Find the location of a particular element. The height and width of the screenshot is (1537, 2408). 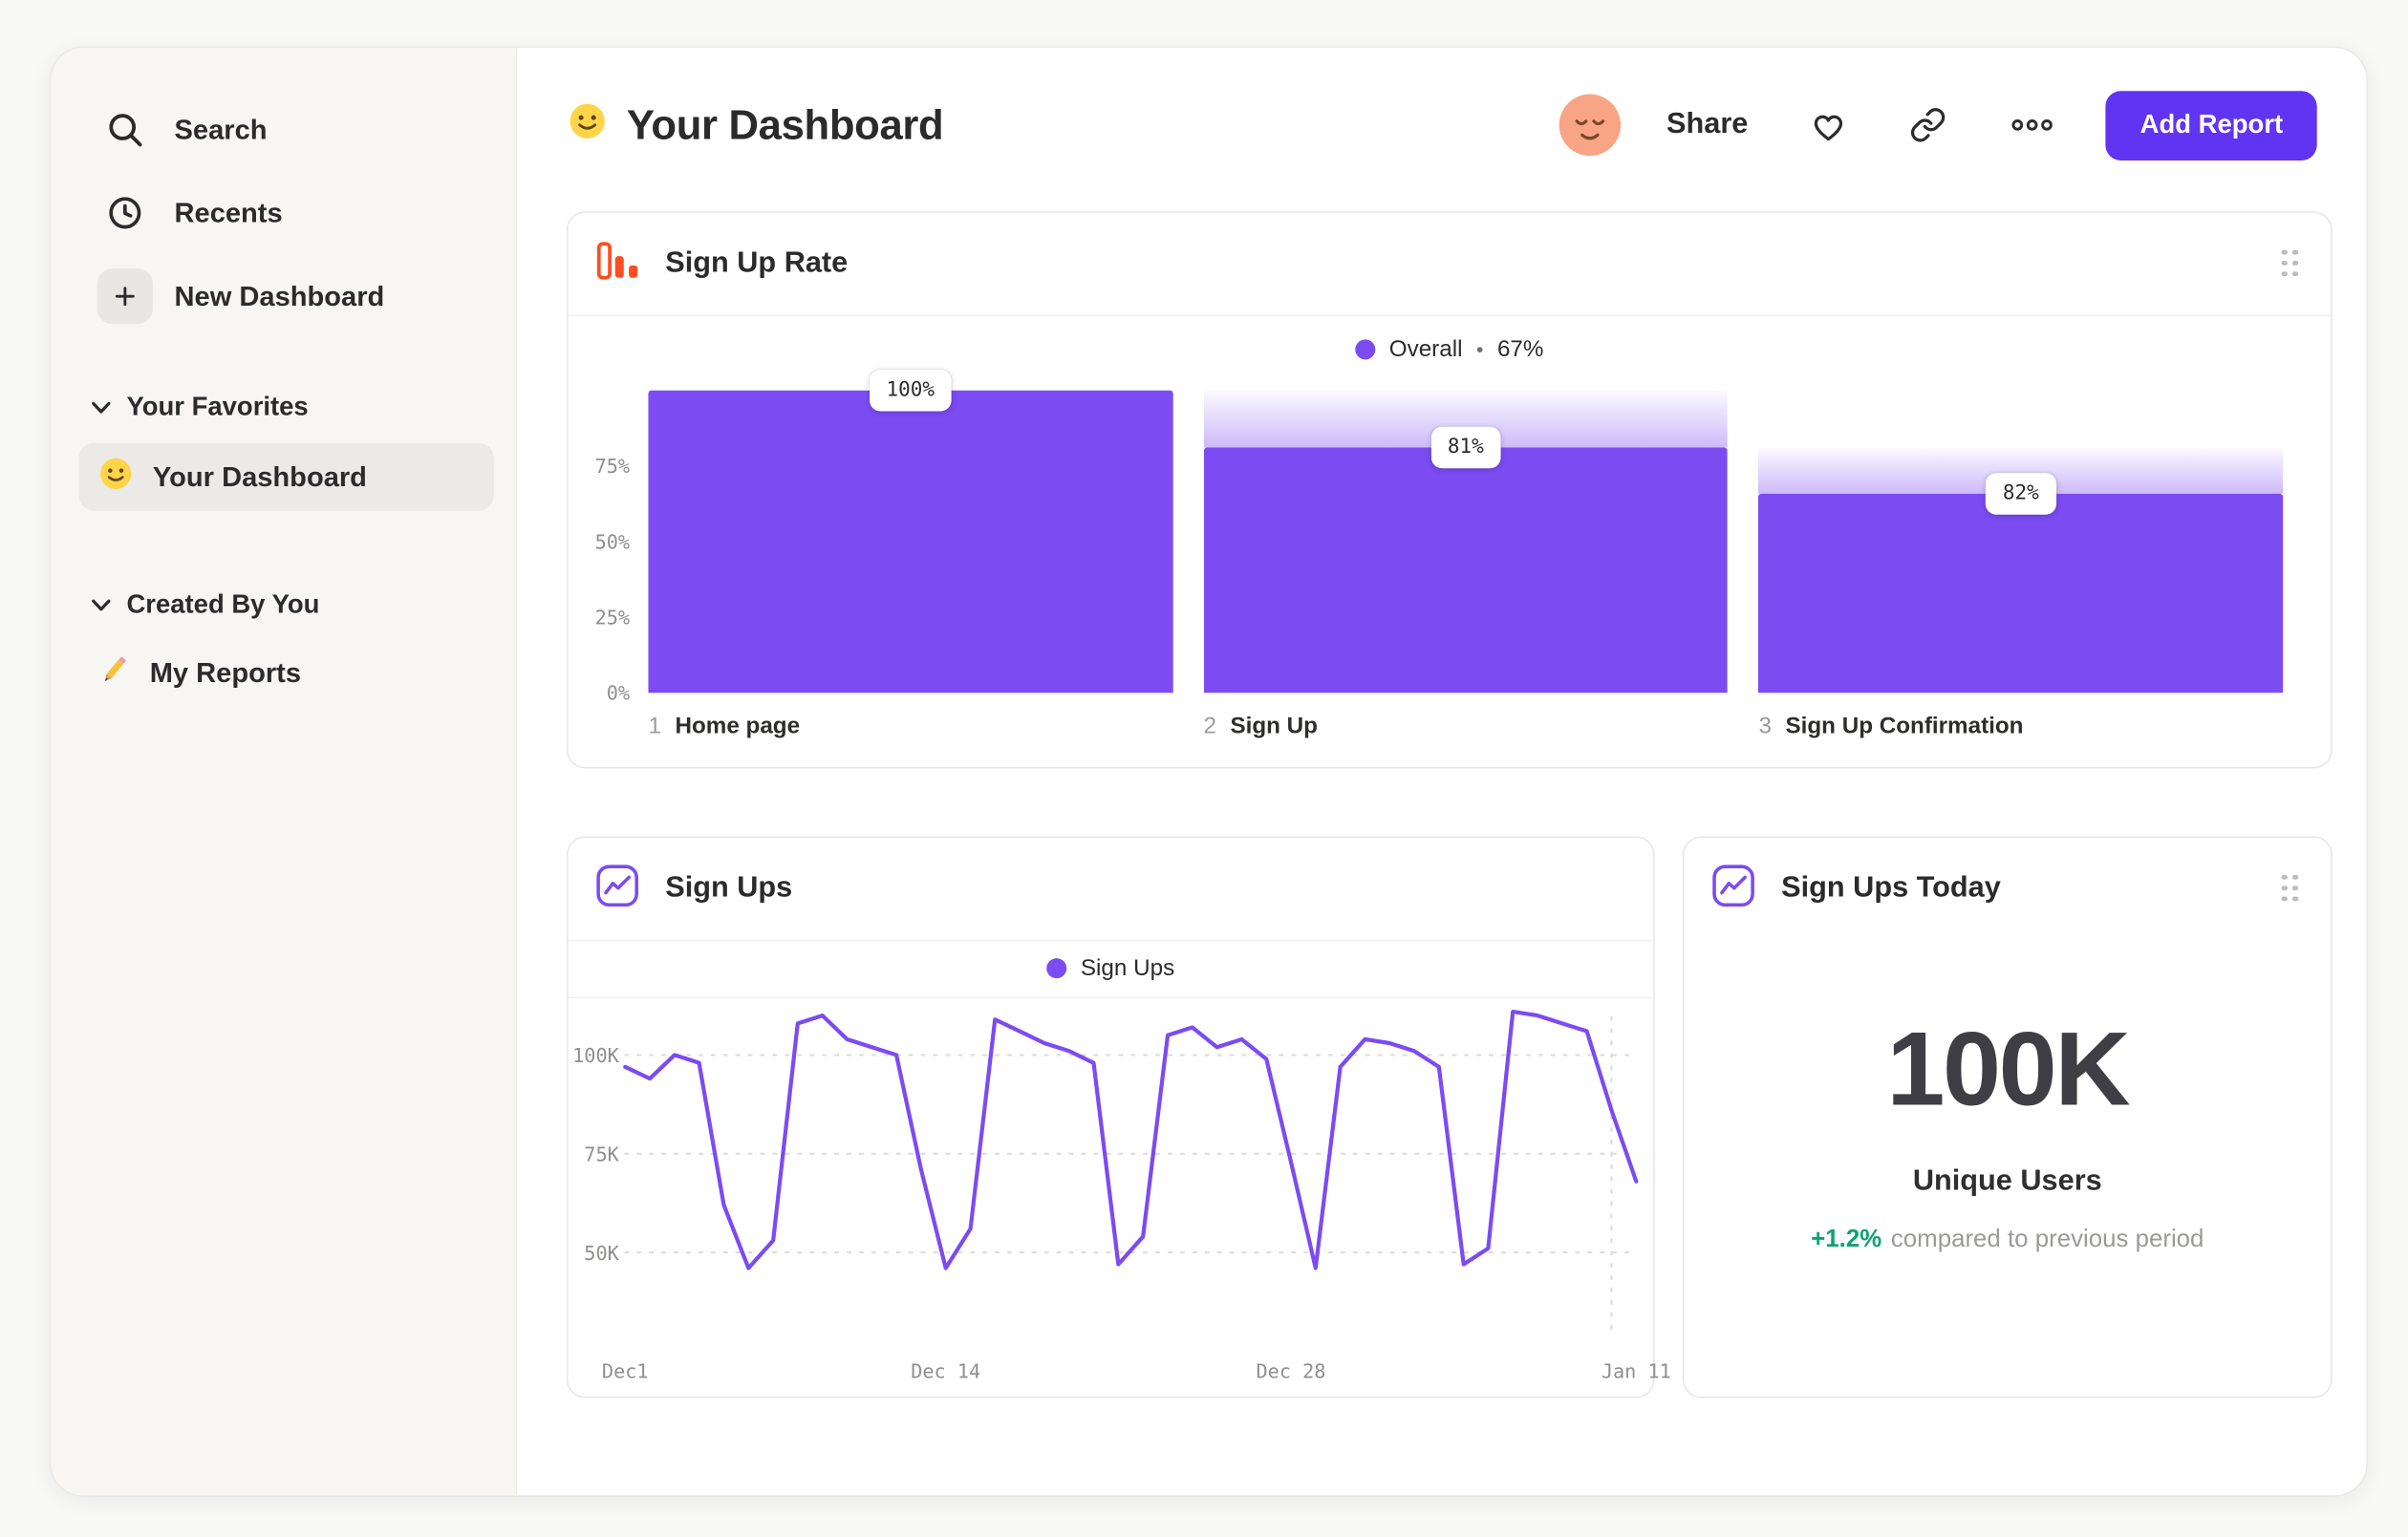

smiley-emoji-icon is located at coordinates (116, 477).